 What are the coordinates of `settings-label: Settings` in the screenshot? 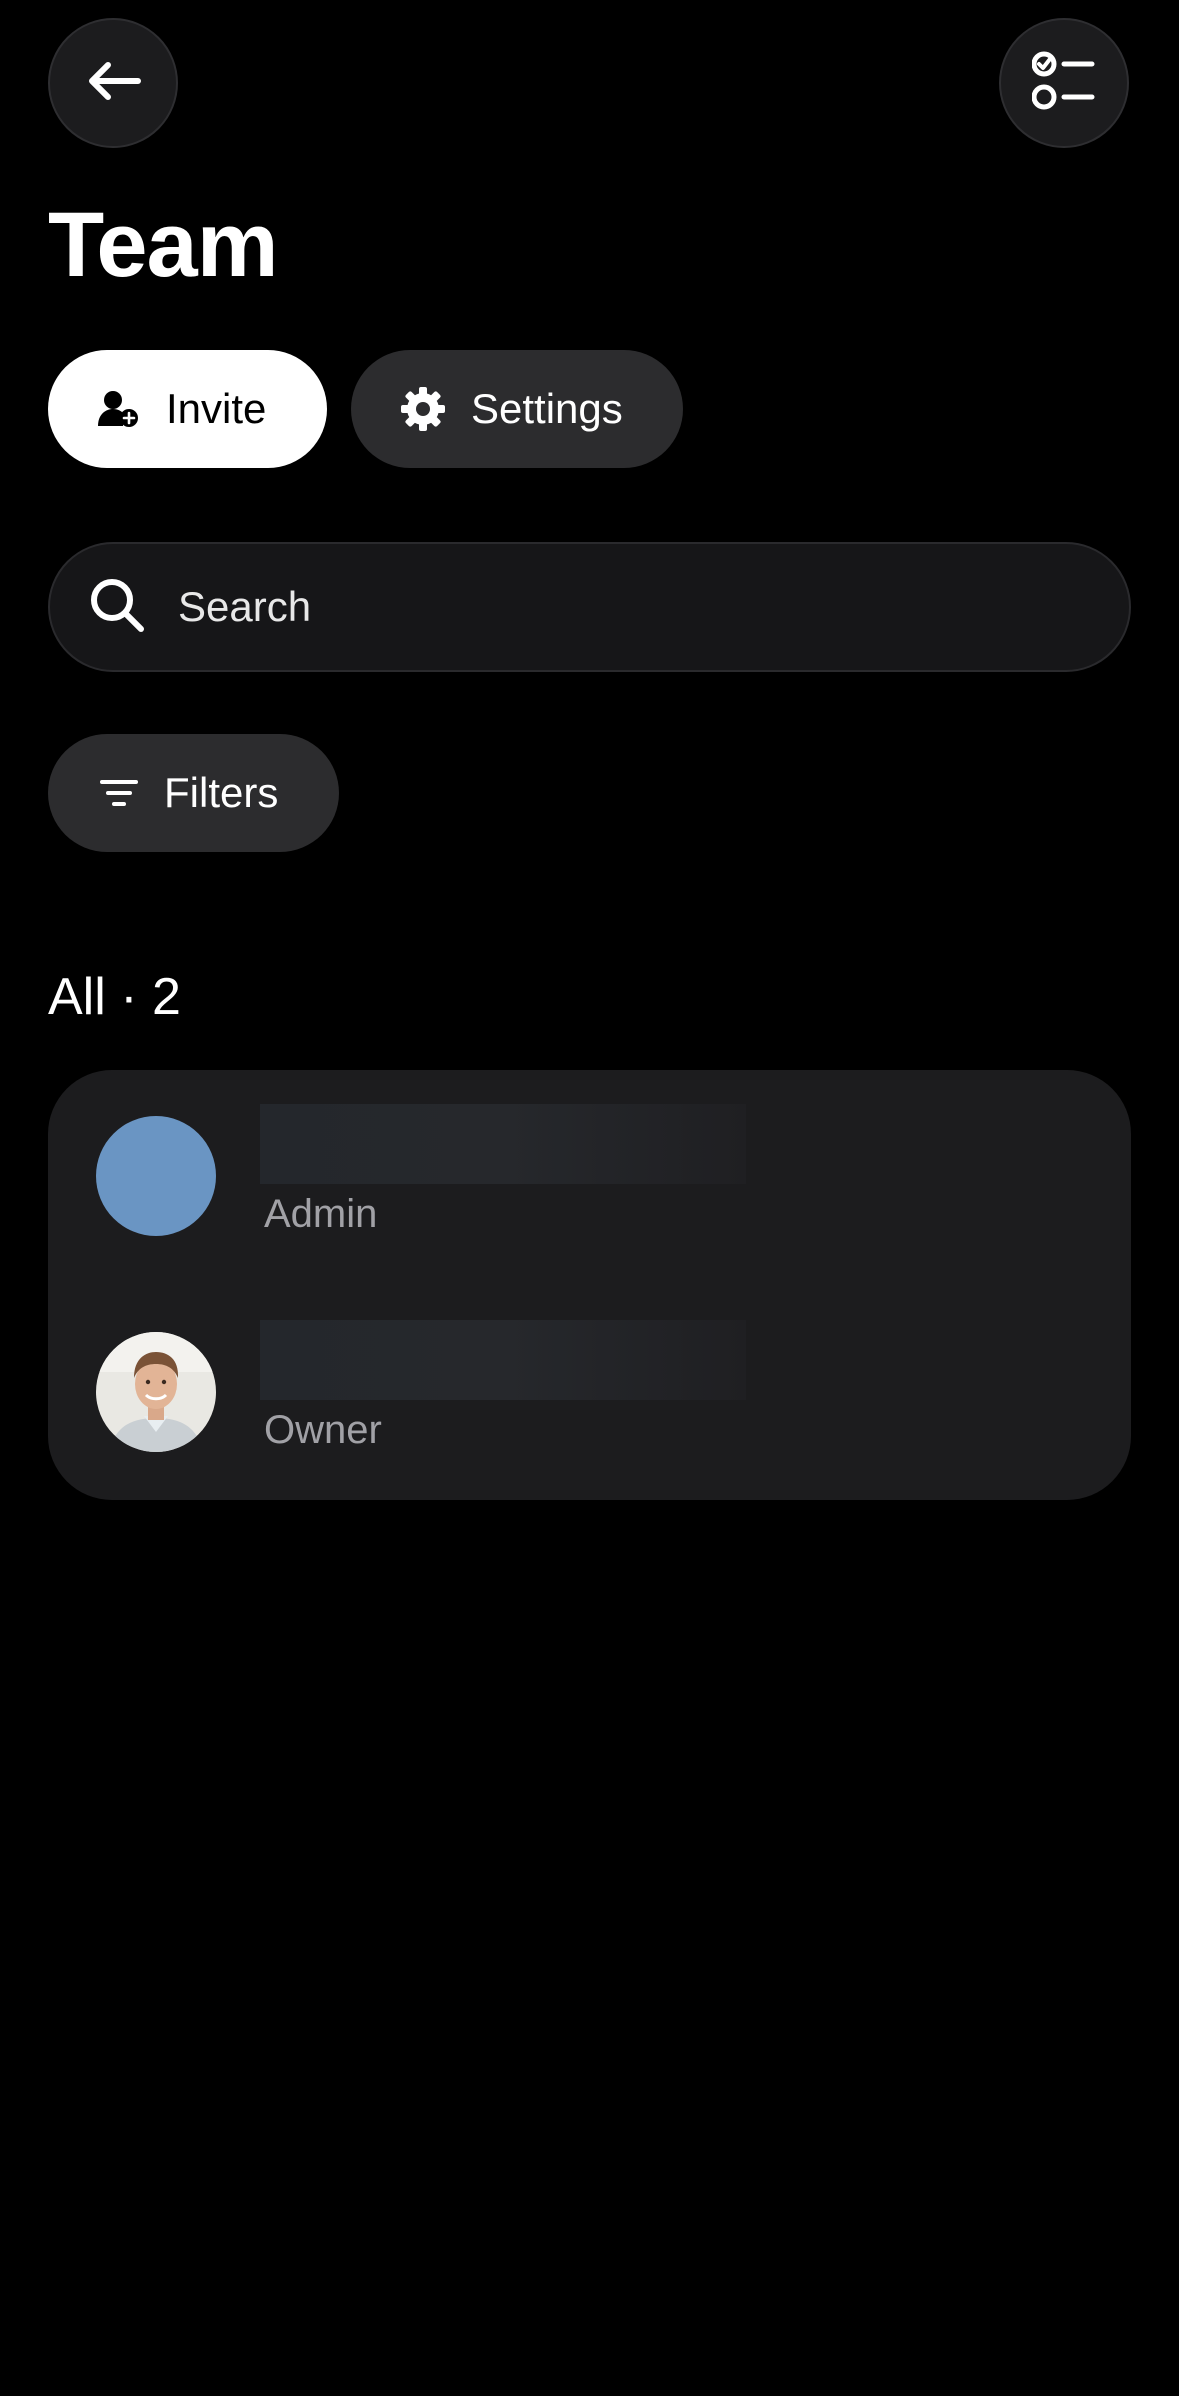 It's located at (547, 408).